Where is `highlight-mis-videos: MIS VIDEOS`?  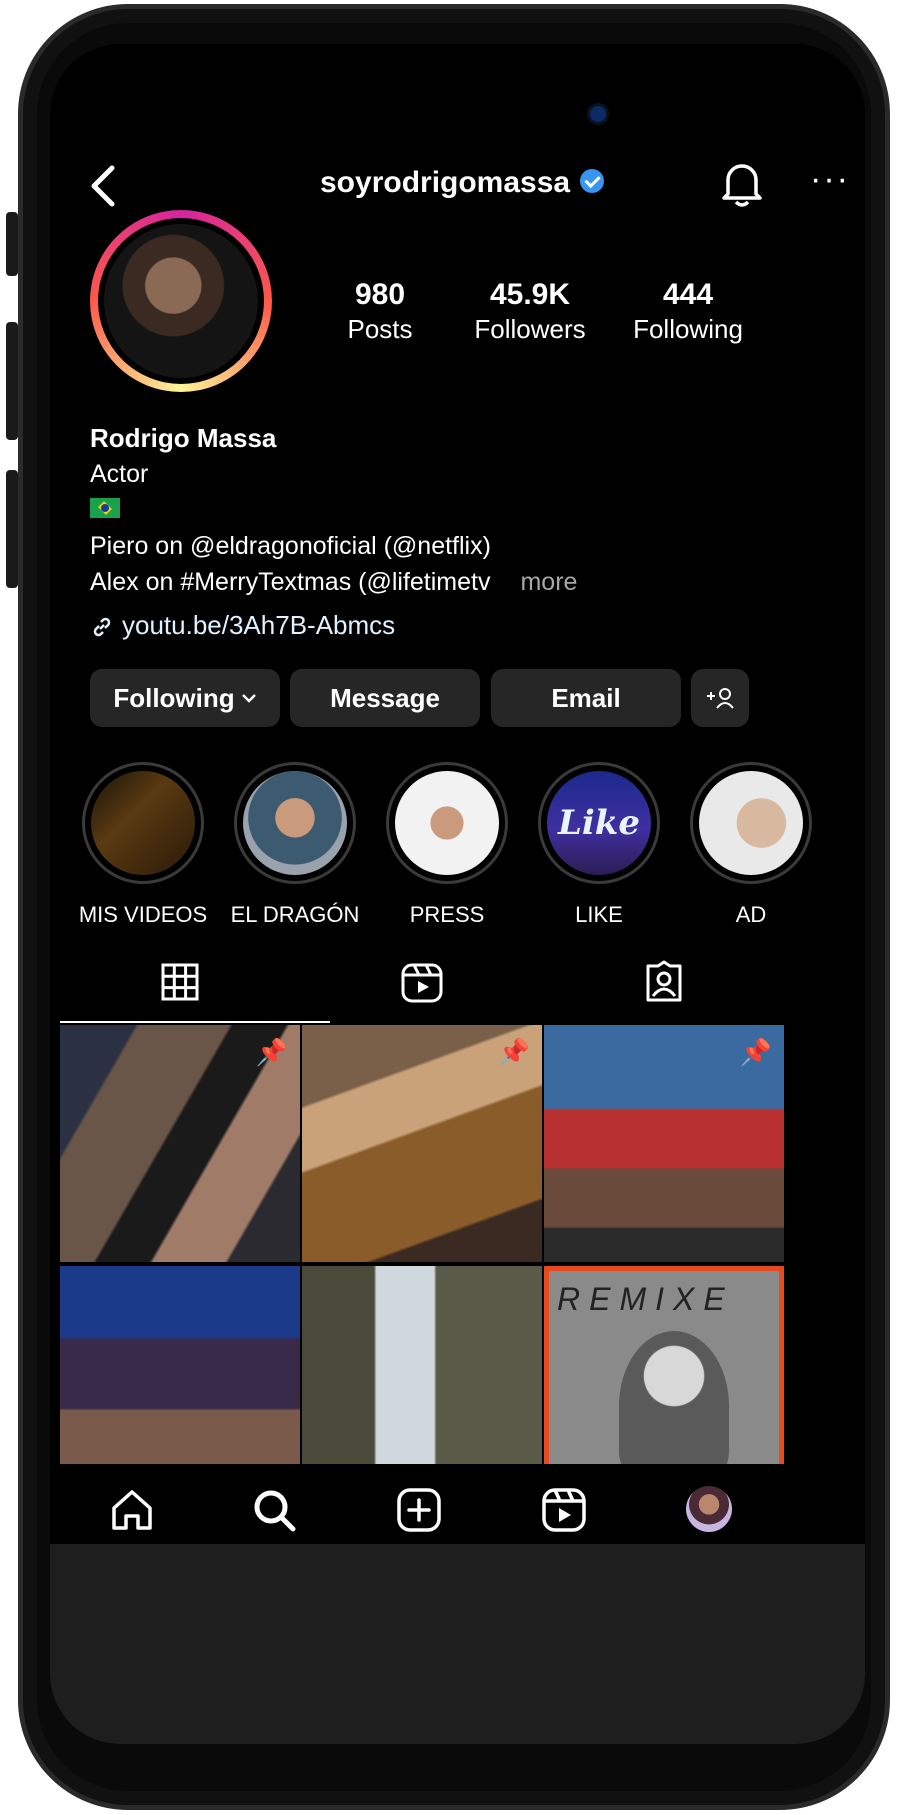
highlight-mis-videos: MIS VIDEOS is located at coordinates (143, 845).